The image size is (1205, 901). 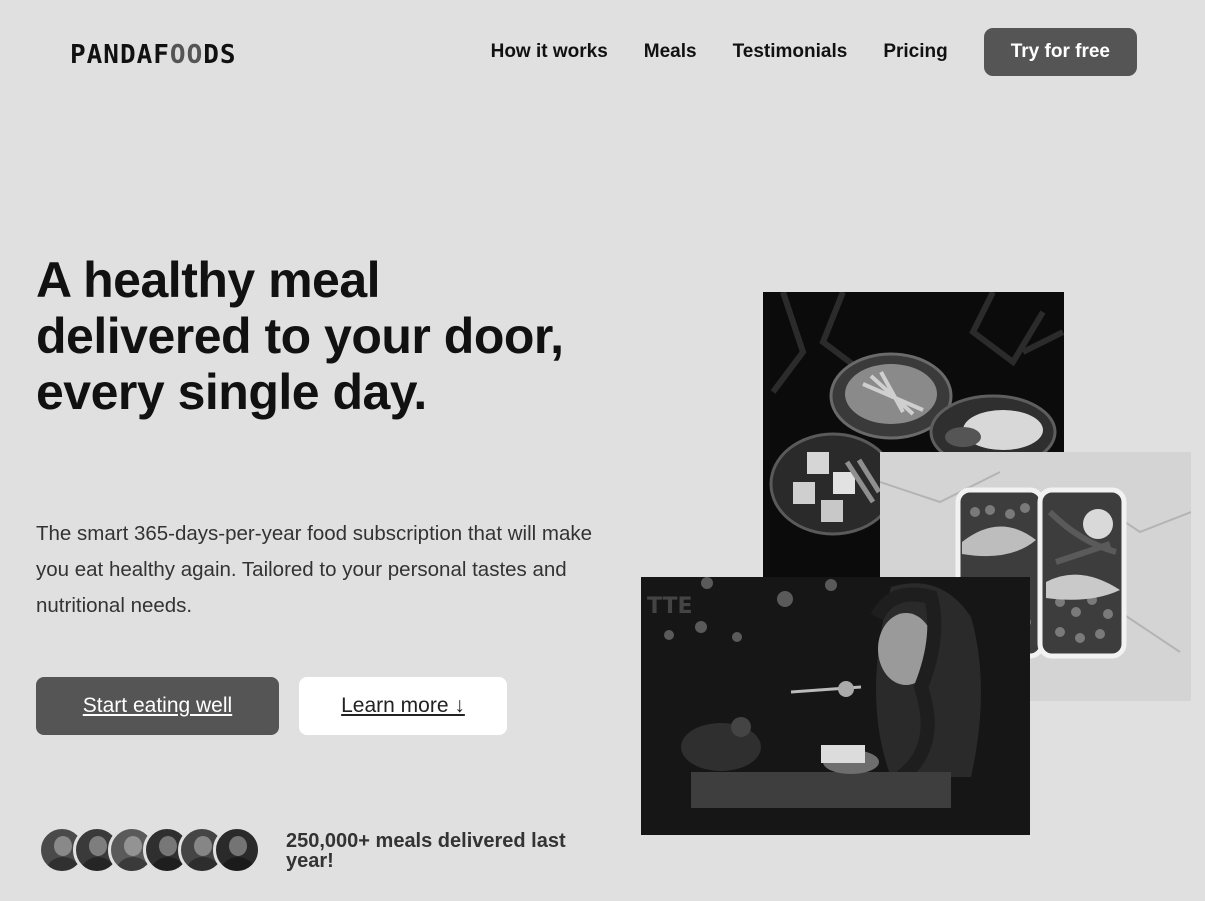 What do you see at coordinates (670, 52) in the screenshot?
I see `nav-link-meals: Meals` at bounding box center [670, 52].